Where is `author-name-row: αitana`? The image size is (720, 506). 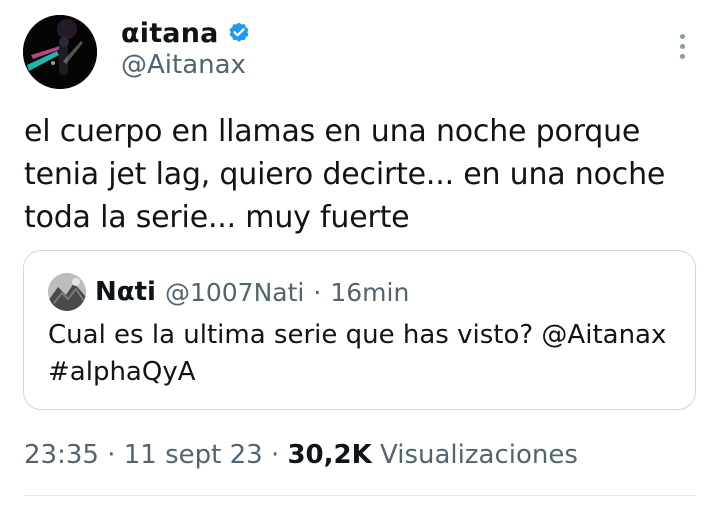 author-name-row: αitana is located at coordinates (186, 33).